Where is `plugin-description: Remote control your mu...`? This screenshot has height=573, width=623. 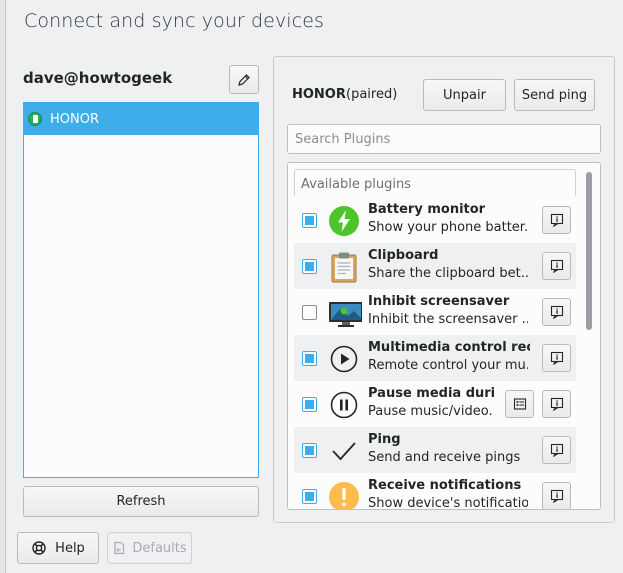
plugin-description: Remote control your mu... is located at coordinates (448, 365).